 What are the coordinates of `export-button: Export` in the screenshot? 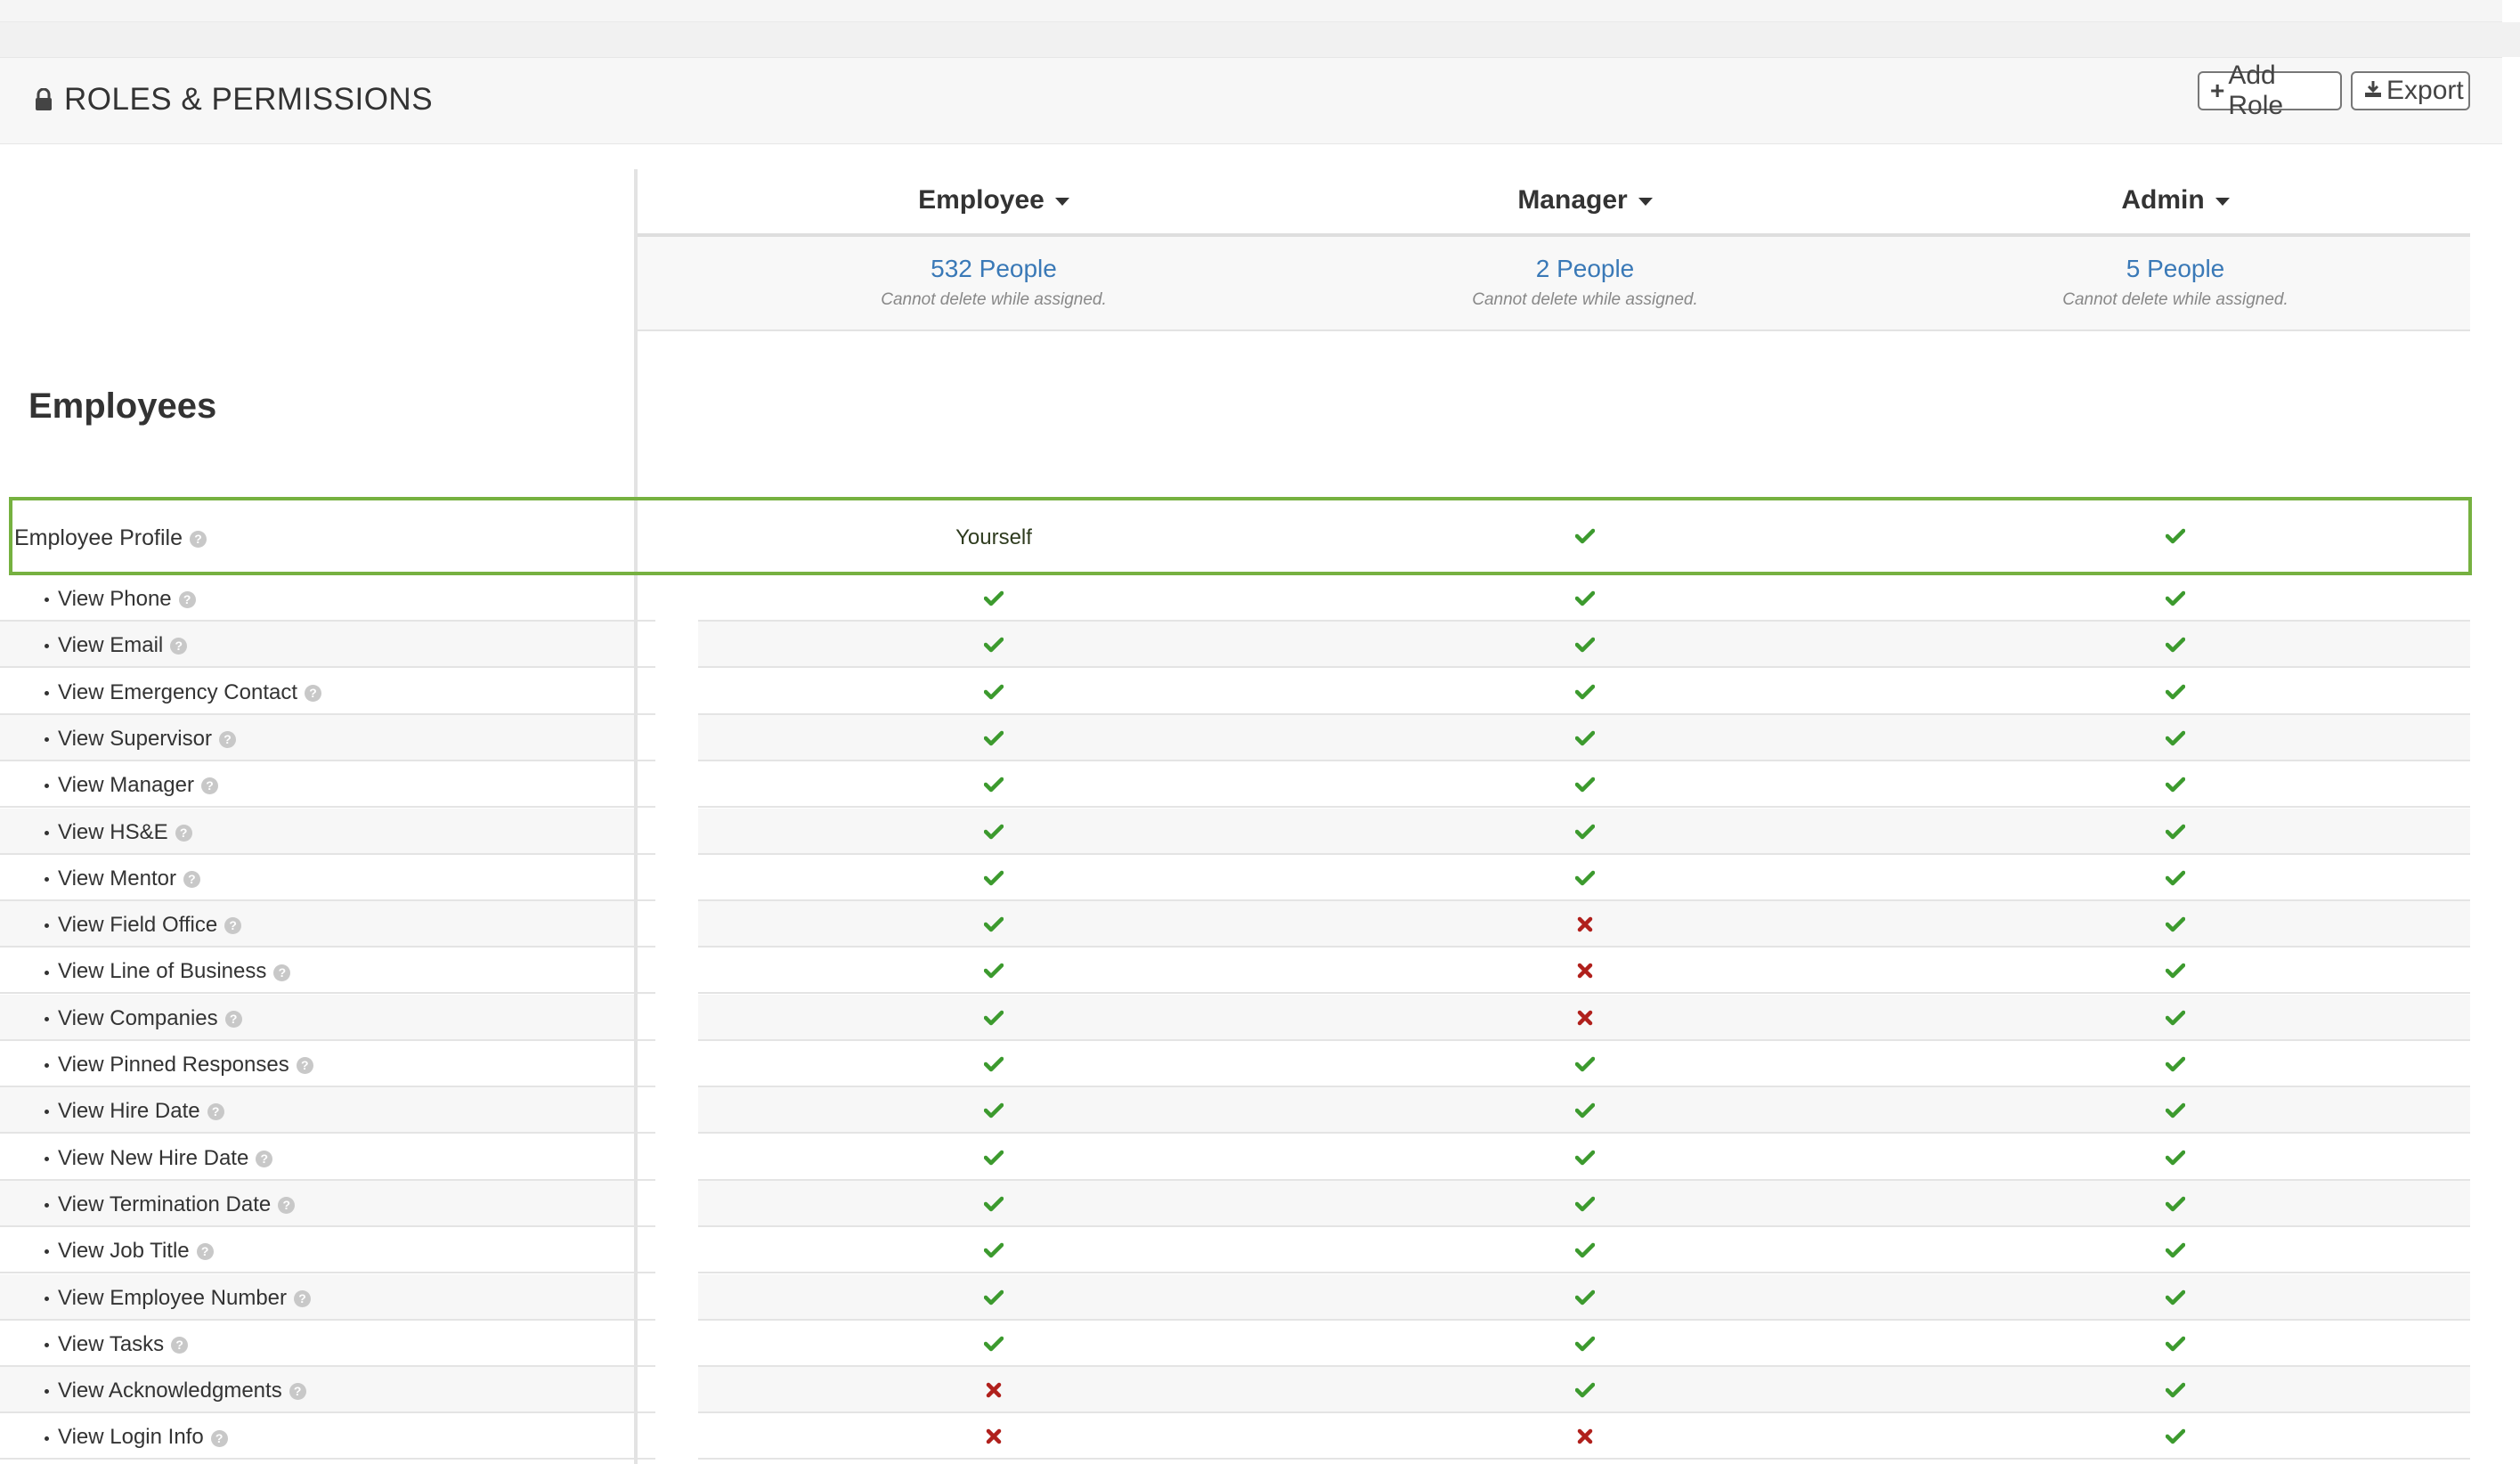 It's located at (2410, 90).